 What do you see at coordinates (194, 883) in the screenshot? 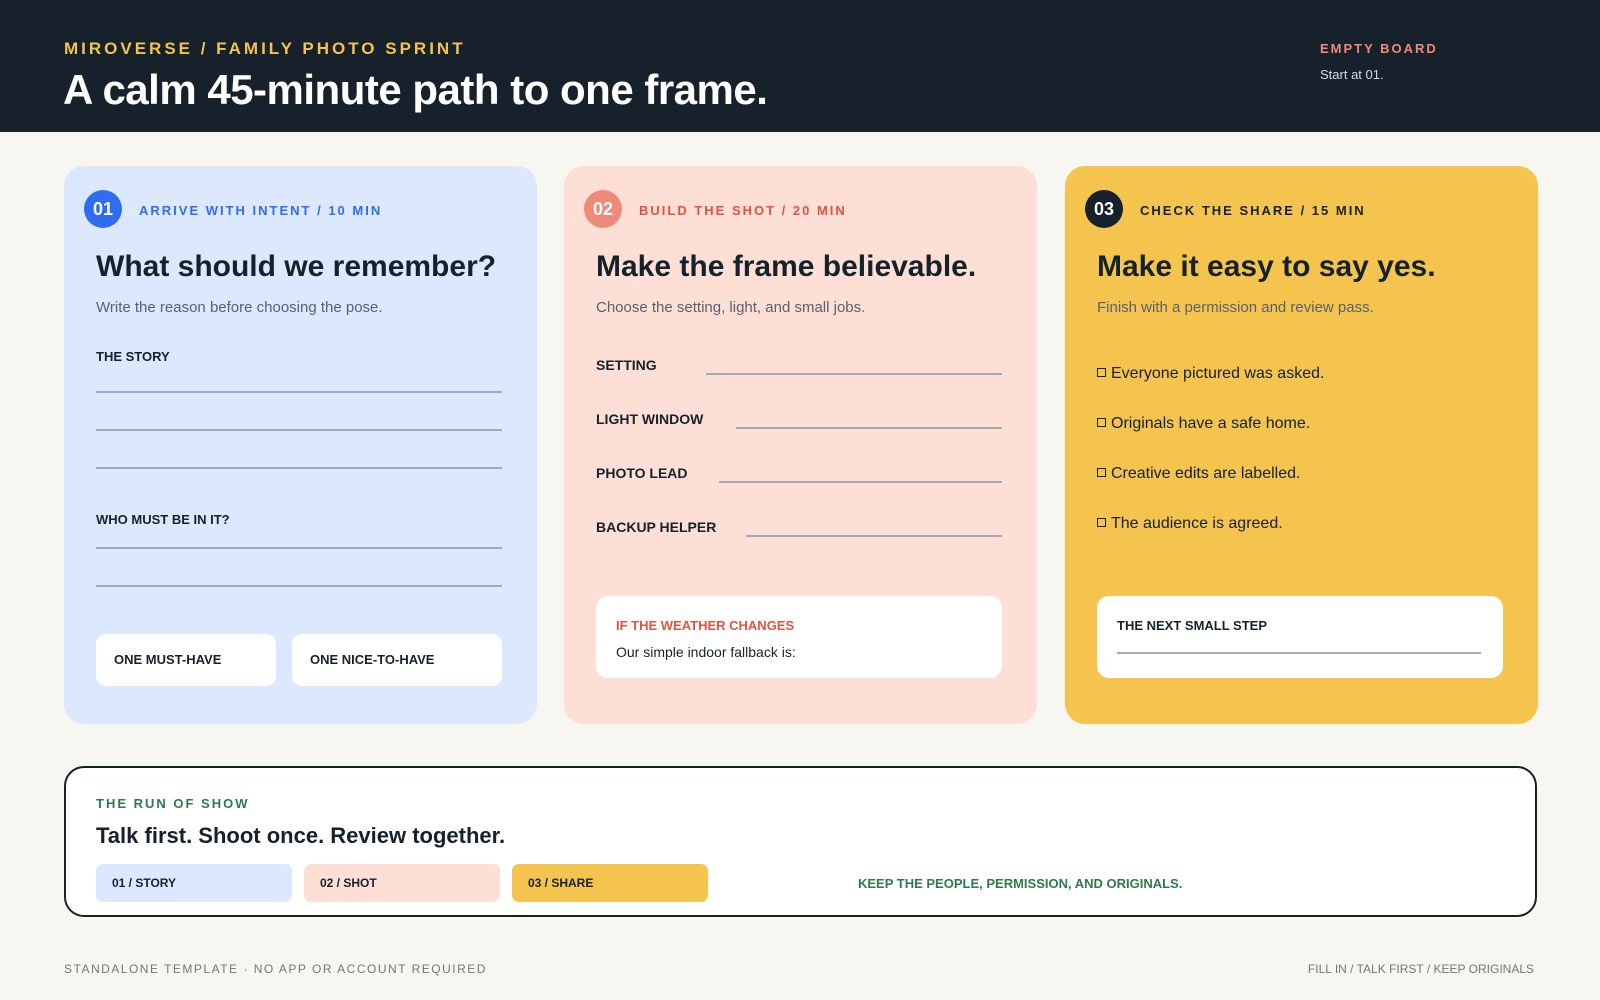
I see `pill-story: 01 / STORY` at bounding box center [194, 883].